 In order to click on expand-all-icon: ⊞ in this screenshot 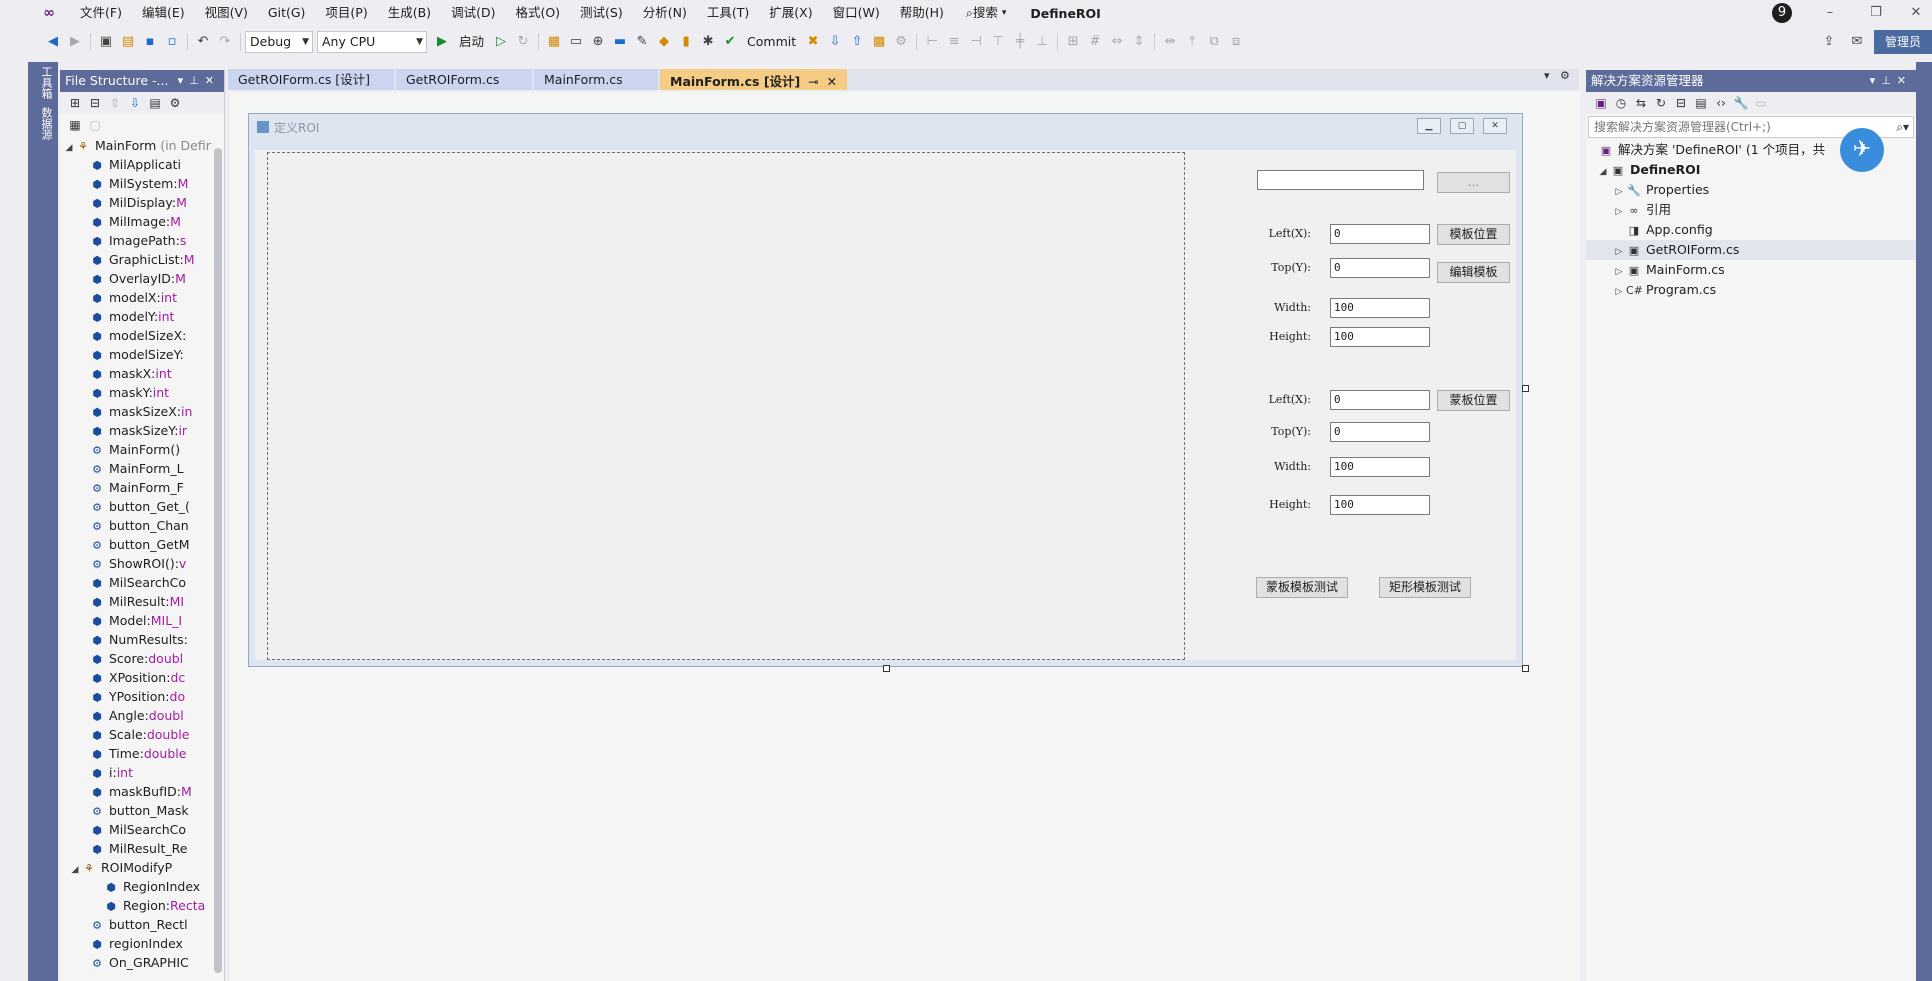, I will do `click(75, 103)`.